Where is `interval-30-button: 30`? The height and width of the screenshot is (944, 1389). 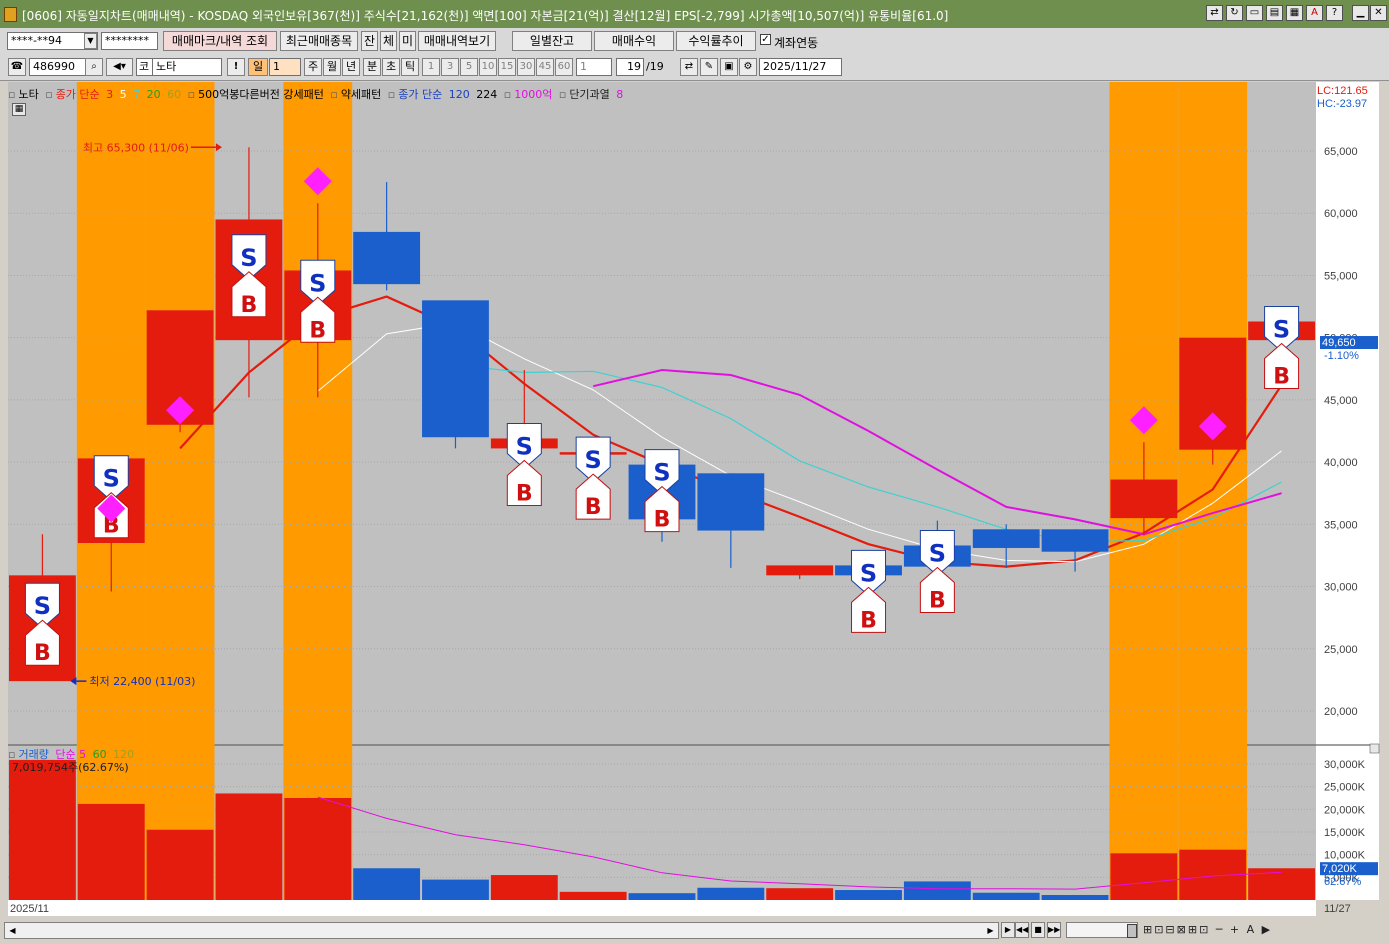 interval-30-button: 30 is located at coordinates (526, 67).